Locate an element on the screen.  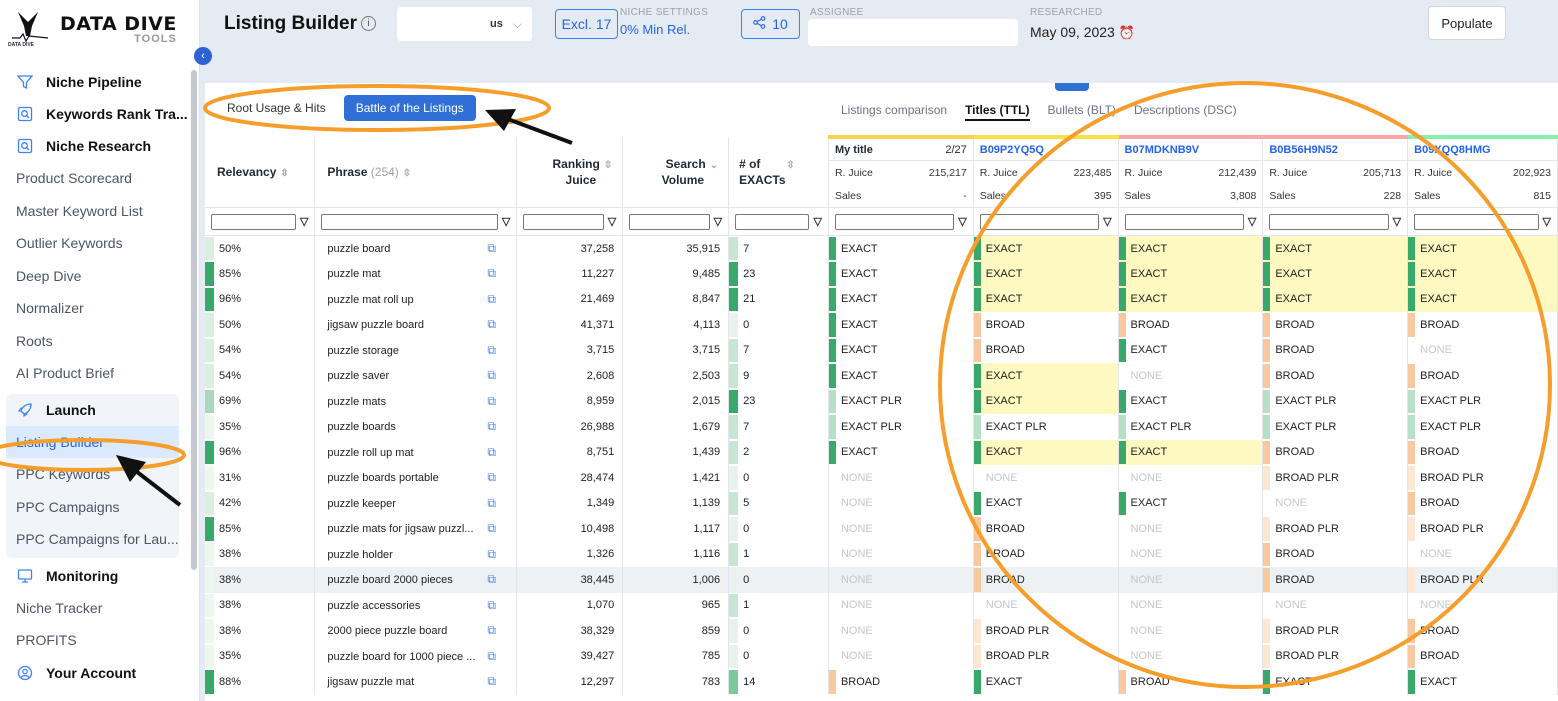
phrase-cell: jigsaw puzzle board ⧉ is located at coordinates (416, 325).